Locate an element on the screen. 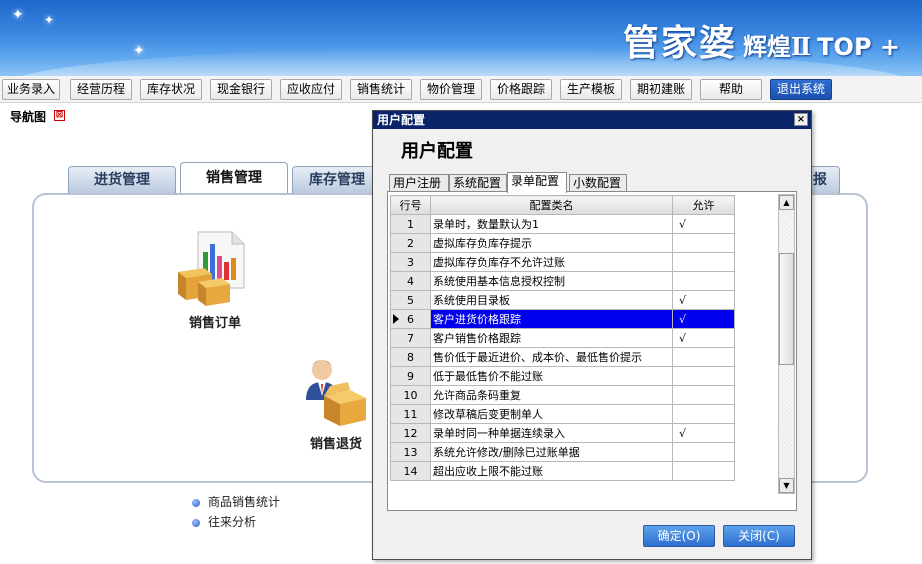  table-row: 3 虚拟库存负库存不允许过账 is located at coordinates (562, 262).